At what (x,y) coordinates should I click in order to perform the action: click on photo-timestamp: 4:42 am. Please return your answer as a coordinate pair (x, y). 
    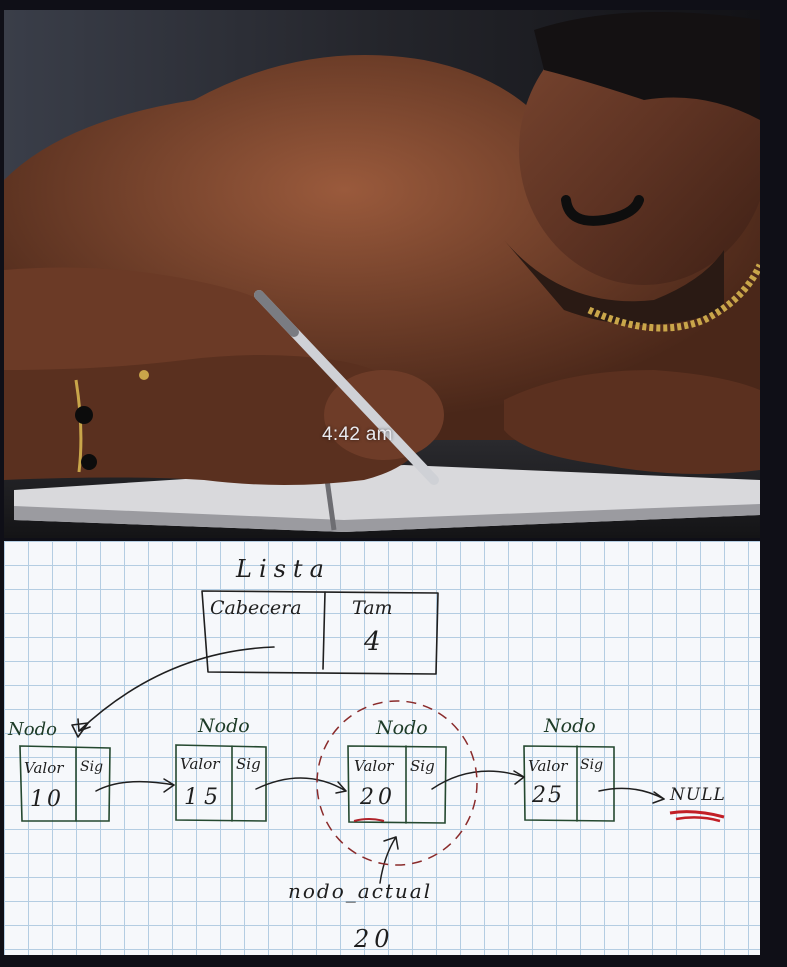
    Looking at the image, I should click on (357, 434).